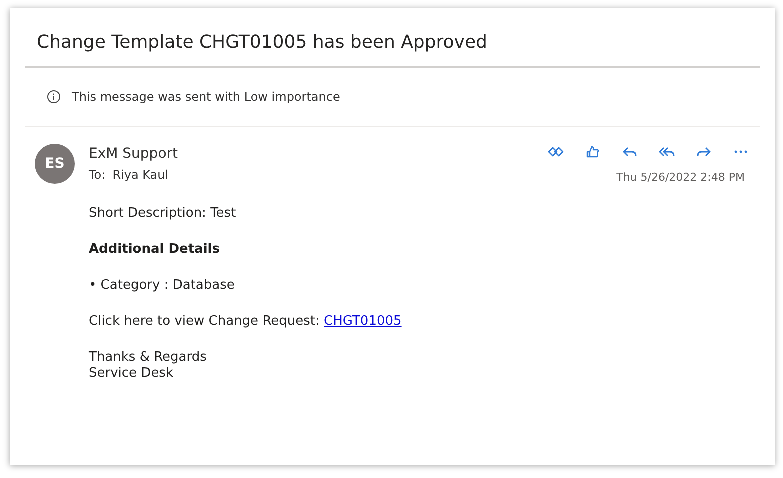  I want to click on sender-name: ExM Support, so click(133, 154).